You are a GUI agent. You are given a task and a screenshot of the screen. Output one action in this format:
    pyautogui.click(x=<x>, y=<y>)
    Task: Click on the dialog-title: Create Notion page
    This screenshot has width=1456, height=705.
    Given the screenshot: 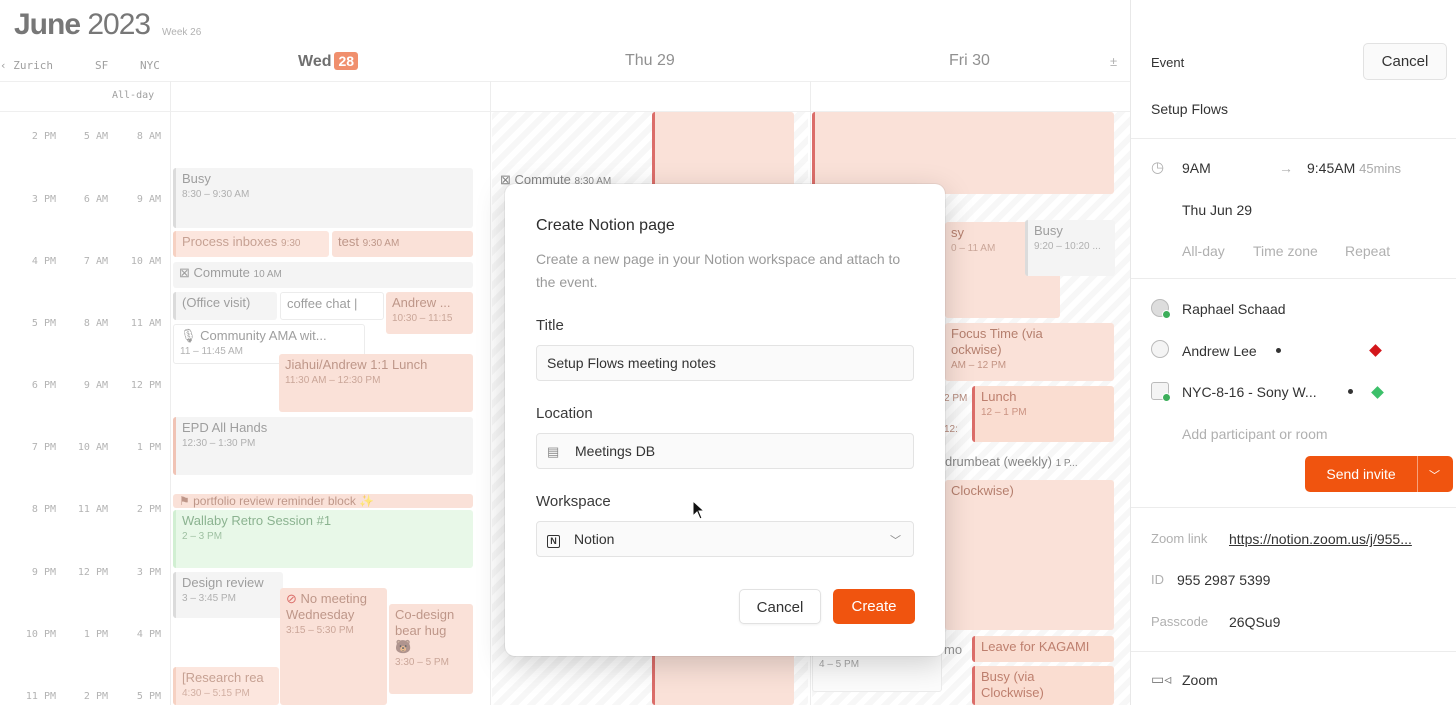 What is the action you would take?
    pyautogui.click(x=605, y=225)
    